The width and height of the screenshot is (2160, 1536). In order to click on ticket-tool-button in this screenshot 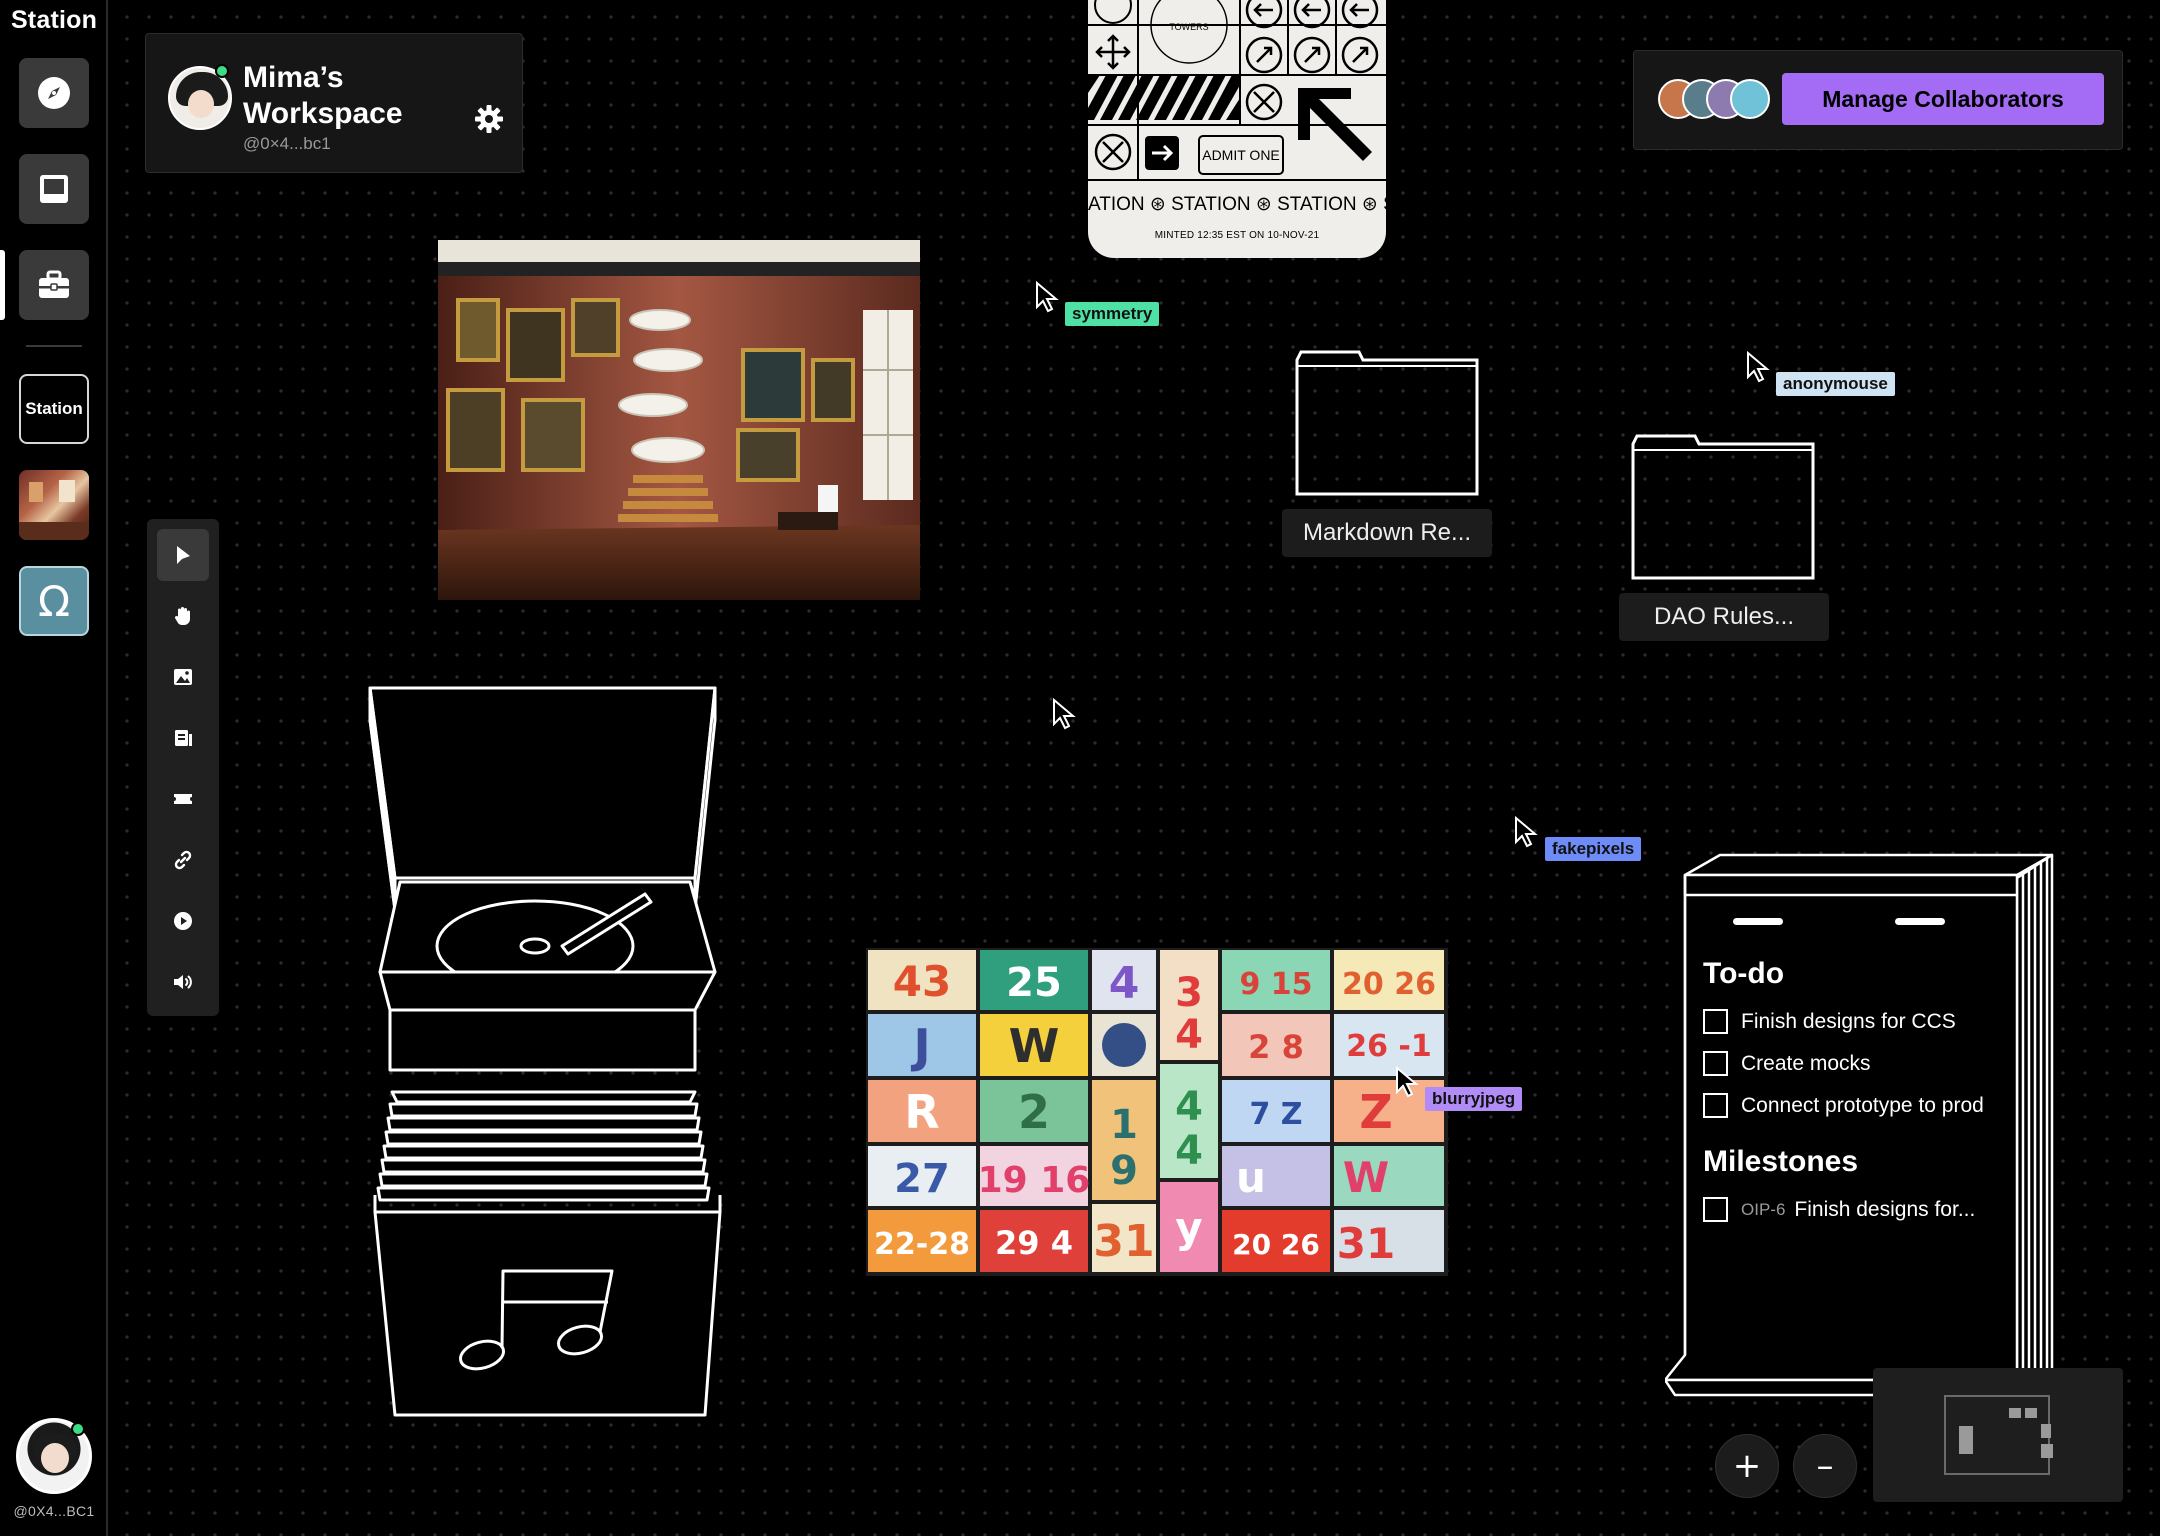, I will do `click(183, 799)`.